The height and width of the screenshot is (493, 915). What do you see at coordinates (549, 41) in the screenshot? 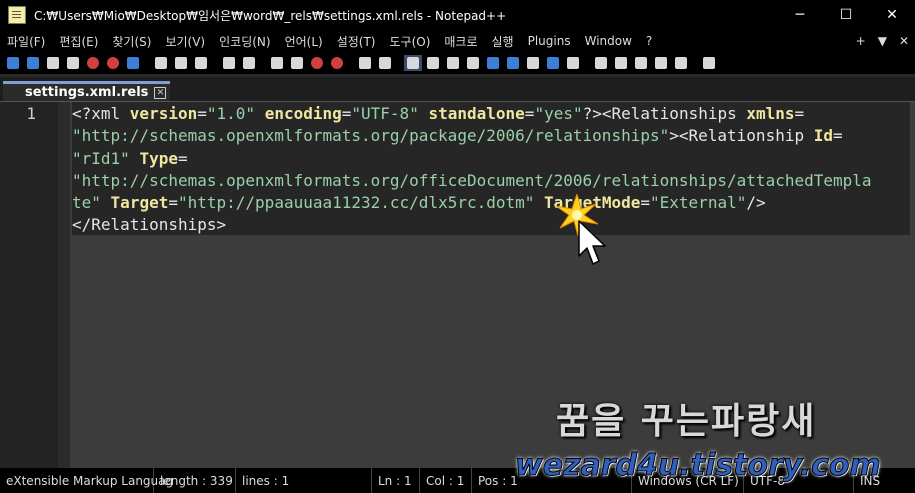
I see `menu-plugins: Plugins` at bounding box center [549, 41].